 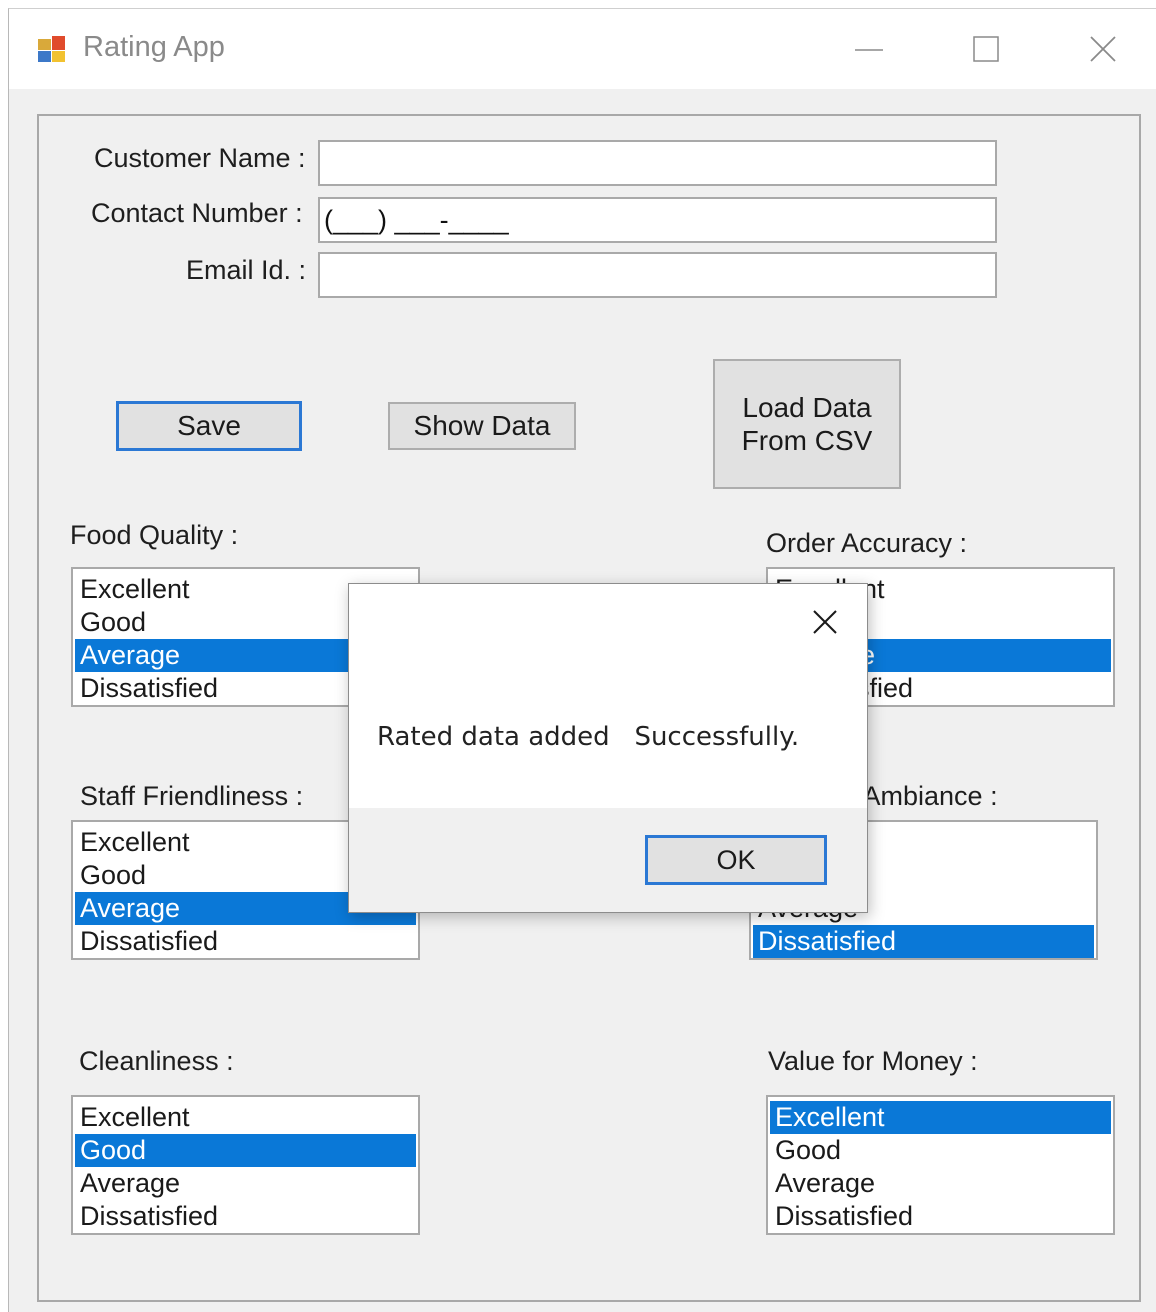 What do you see at coordinates (869, 50) in the screenshot?
I see `minimize-button` at bounding box center [869, 50].